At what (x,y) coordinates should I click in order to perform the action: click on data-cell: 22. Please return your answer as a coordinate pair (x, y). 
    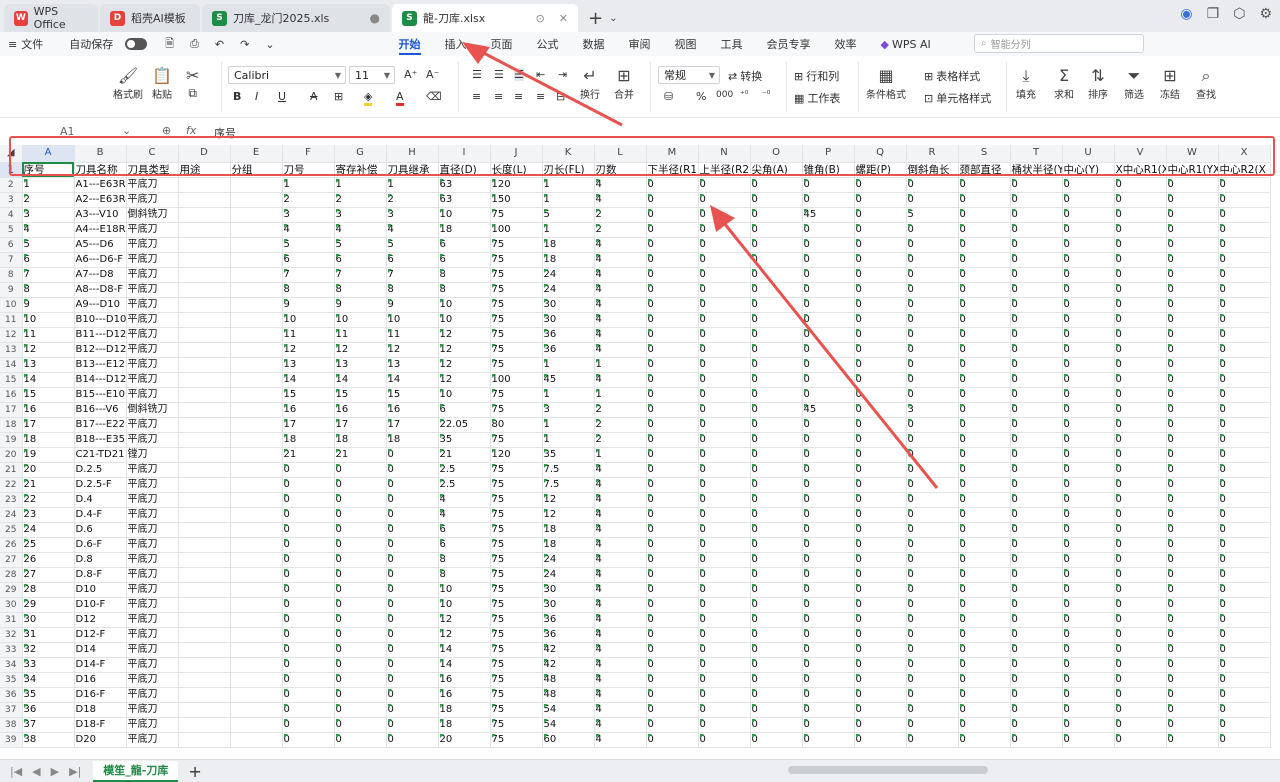
    Looking at the image, I should click on (48, 500).